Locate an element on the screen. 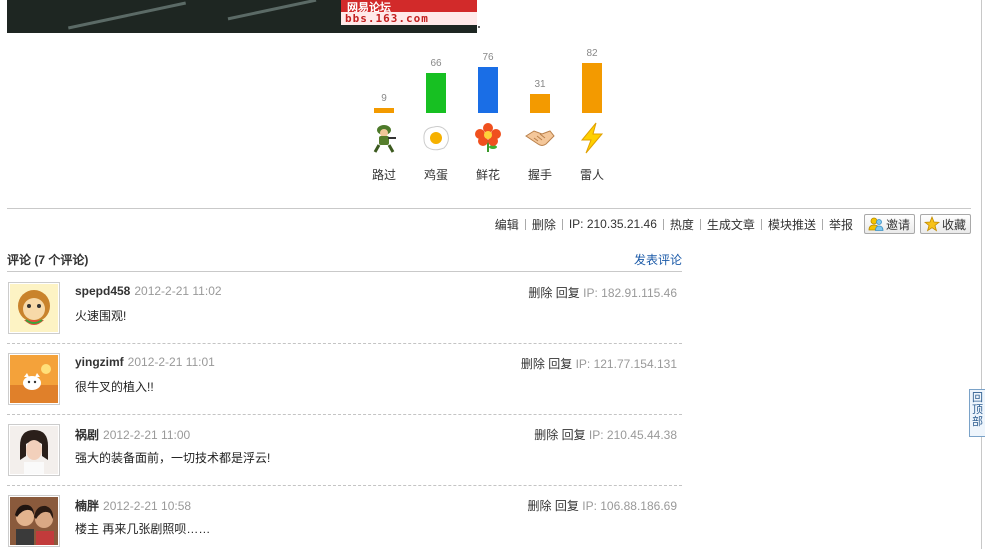 This screenshot has width=985, height=549. couple-photo-avatar-icon is located at coordinates (34, 521).